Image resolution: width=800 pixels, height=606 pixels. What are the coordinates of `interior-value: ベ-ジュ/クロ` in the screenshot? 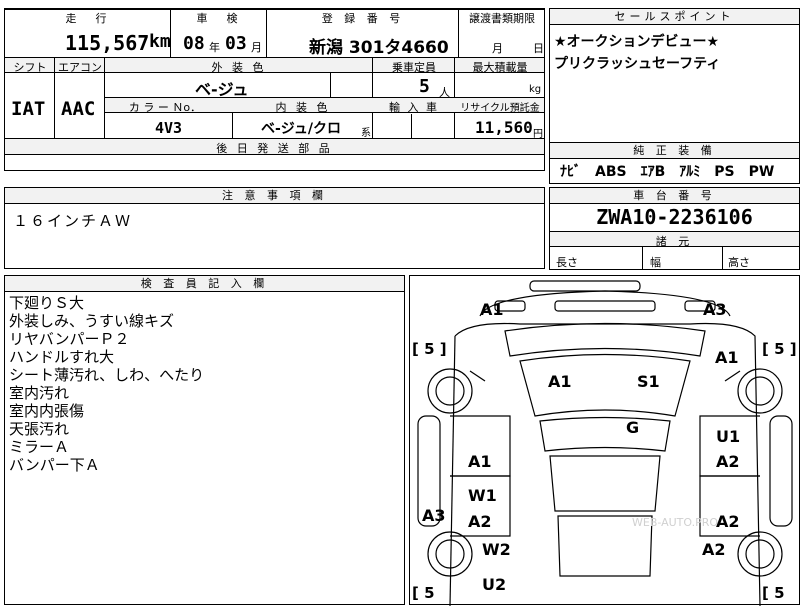 It's located at (301, 129).